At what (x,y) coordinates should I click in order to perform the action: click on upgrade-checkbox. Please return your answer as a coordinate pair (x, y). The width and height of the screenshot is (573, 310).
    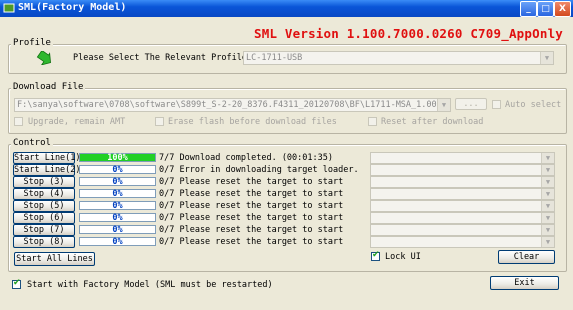
    Looking at the image, I should click on (18, 121).